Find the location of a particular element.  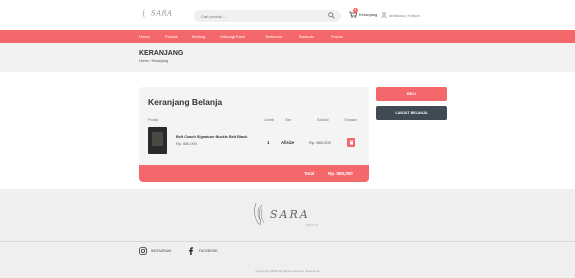

footer-logo-sub: WATCH is located at coordinates (312, 225).